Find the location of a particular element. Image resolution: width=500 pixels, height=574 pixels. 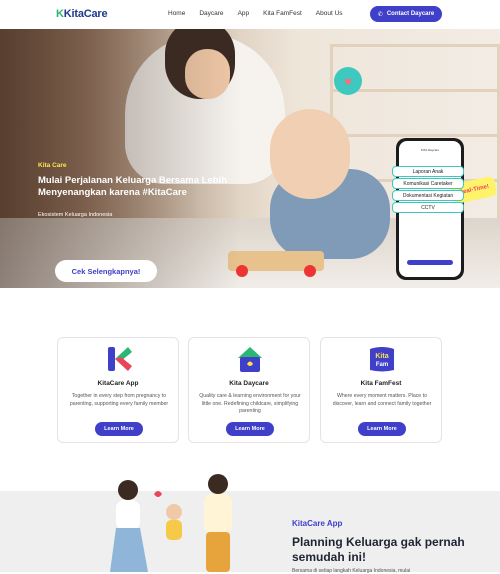

feature-komunikasi-caretaker: Komunikasi Caretaker is located at coordinates (428, 183).